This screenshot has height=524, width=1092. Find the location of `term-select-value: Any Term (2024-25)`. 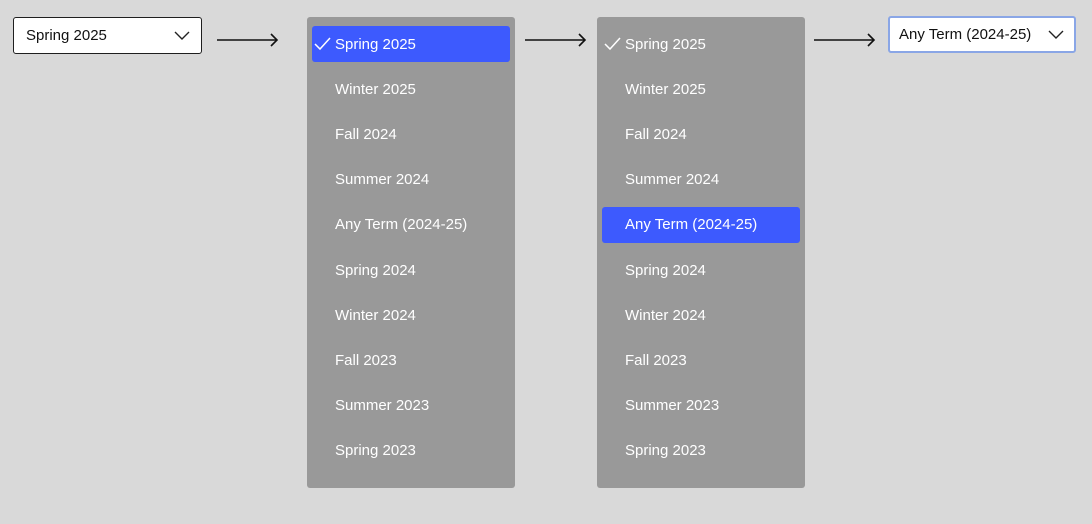

term-select-value: Any Term (2024-25) is located at coordinates (965, 34).